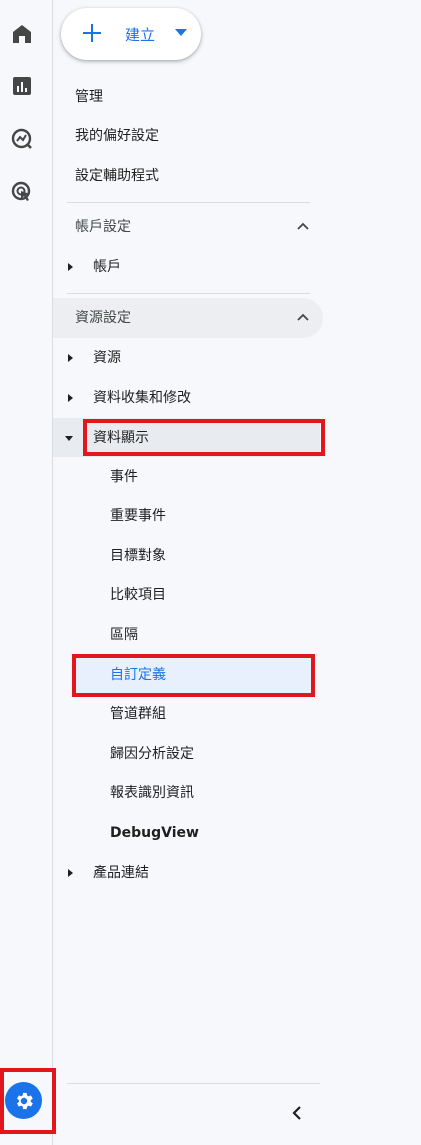  I want to click on highlight-box-custom-definitions, so click(193, 675).